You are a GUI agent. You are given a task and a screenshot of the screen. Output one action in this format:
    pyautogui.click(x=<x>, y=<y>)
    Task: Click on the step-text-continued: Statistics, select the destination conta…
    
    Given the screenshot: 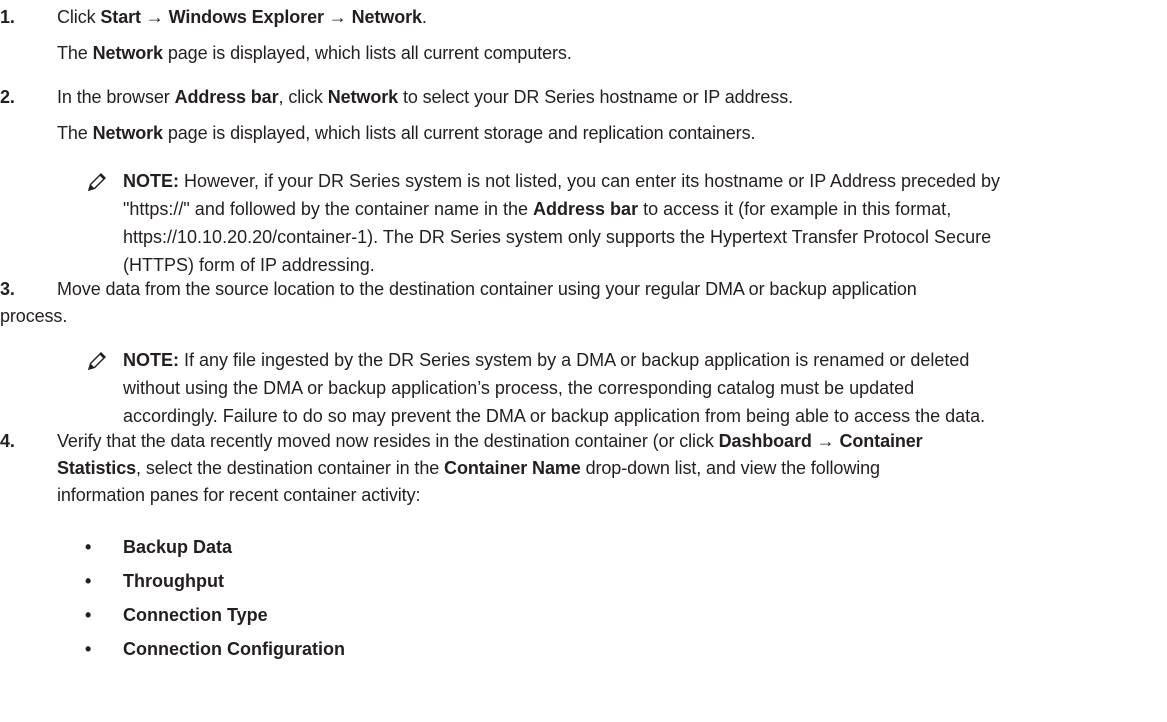 What is the action you would take?
    pyautogui.click(x=468, y=468)
    